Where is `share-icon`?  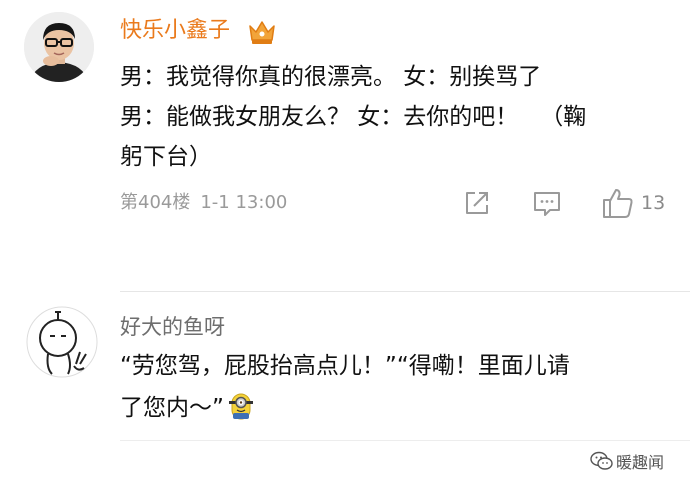 share-icon is located at coordinates (477, 203).